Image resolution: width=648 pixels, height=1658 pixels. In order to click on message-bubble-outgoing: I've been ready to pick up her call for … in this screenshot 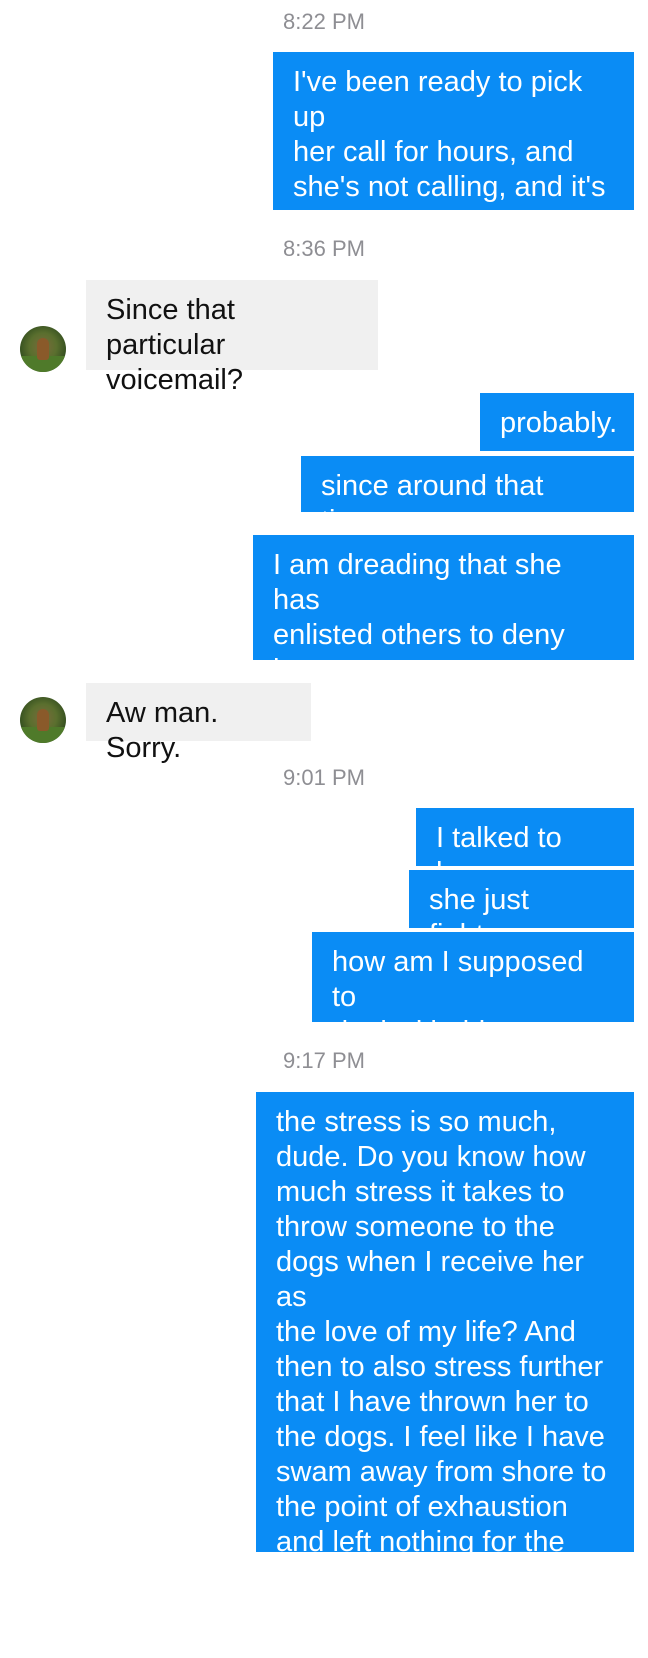, I will do `click(453, 145)`.